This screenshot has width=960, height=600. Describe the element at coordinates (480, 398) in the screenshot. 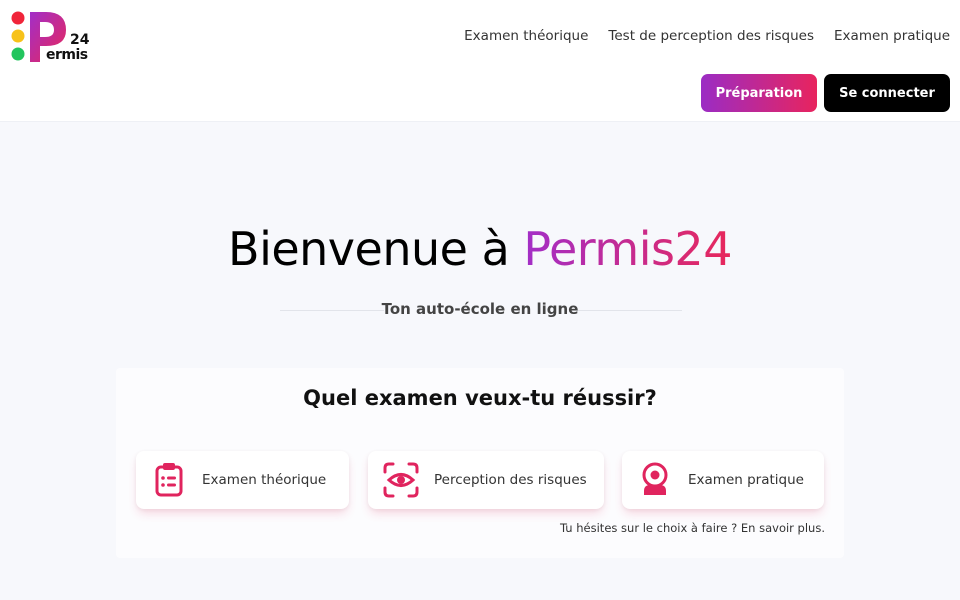

I see `exam-choice-heading: Quel examen veux-tu réussir?` at that location.